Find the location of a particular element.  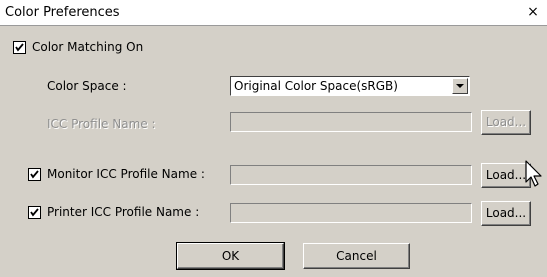

color-space-select: Original Color Space(sRGB) is located at coordinates (350, 86).